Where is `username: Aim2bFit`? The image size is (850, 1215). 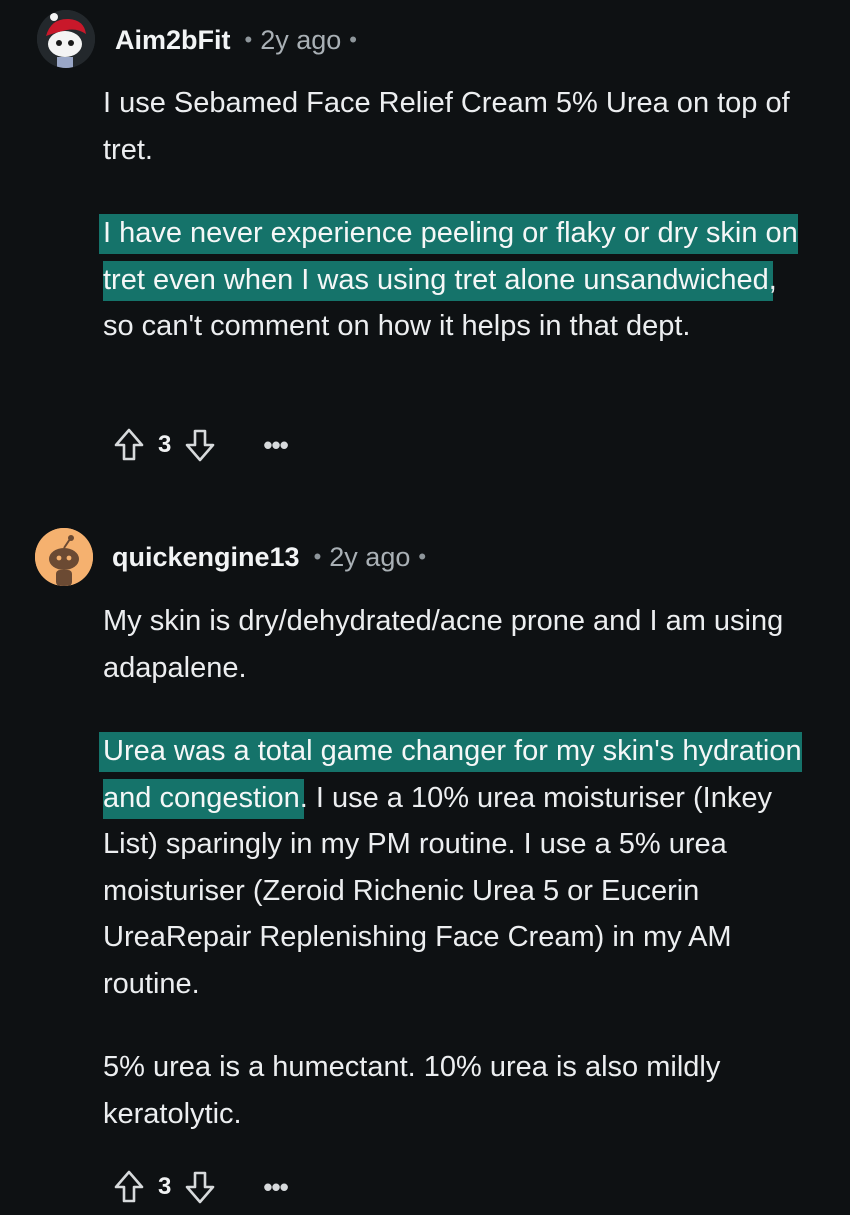
username: Aim2bFit is located at coordinates (173, 40).